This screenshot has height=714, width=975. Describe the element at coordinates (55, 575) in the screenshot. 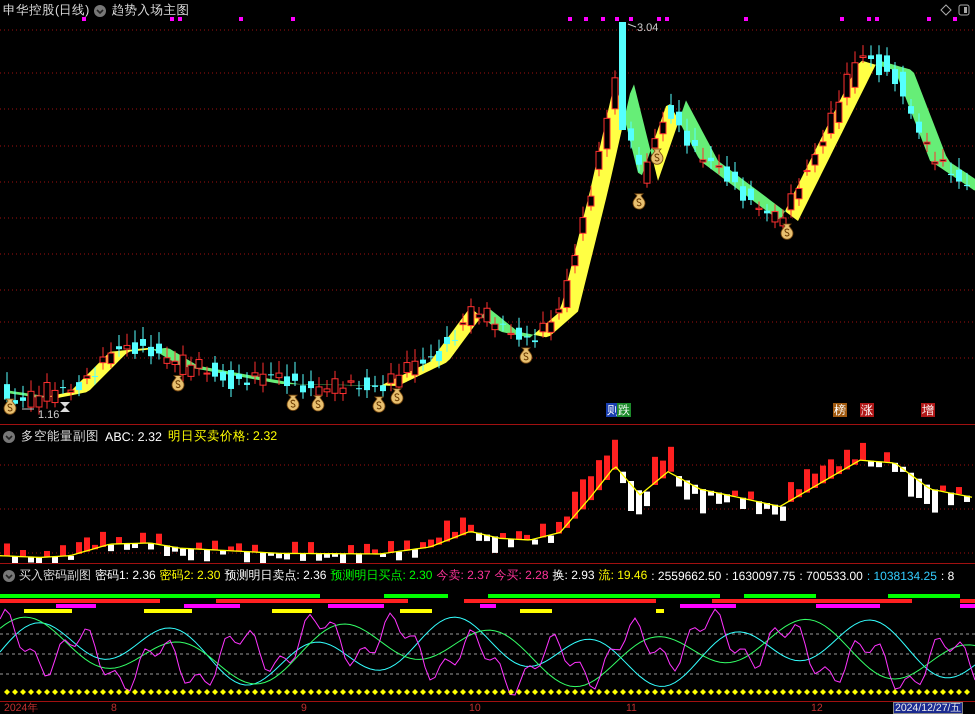

I see `panel-title: 买入密码副图` at that location.